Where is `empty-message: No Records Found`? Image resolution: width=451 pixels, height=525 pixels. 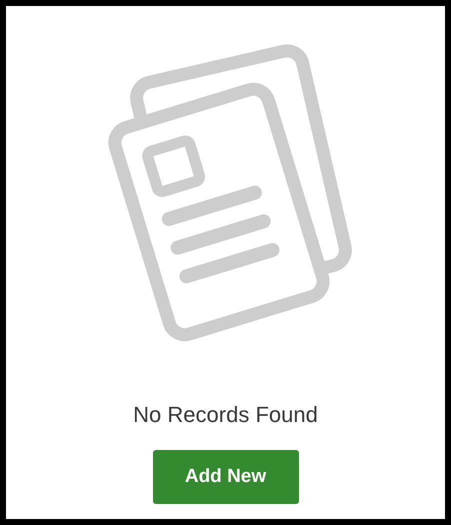 empty-message: No Records Found is located at coordinates (225, 415).